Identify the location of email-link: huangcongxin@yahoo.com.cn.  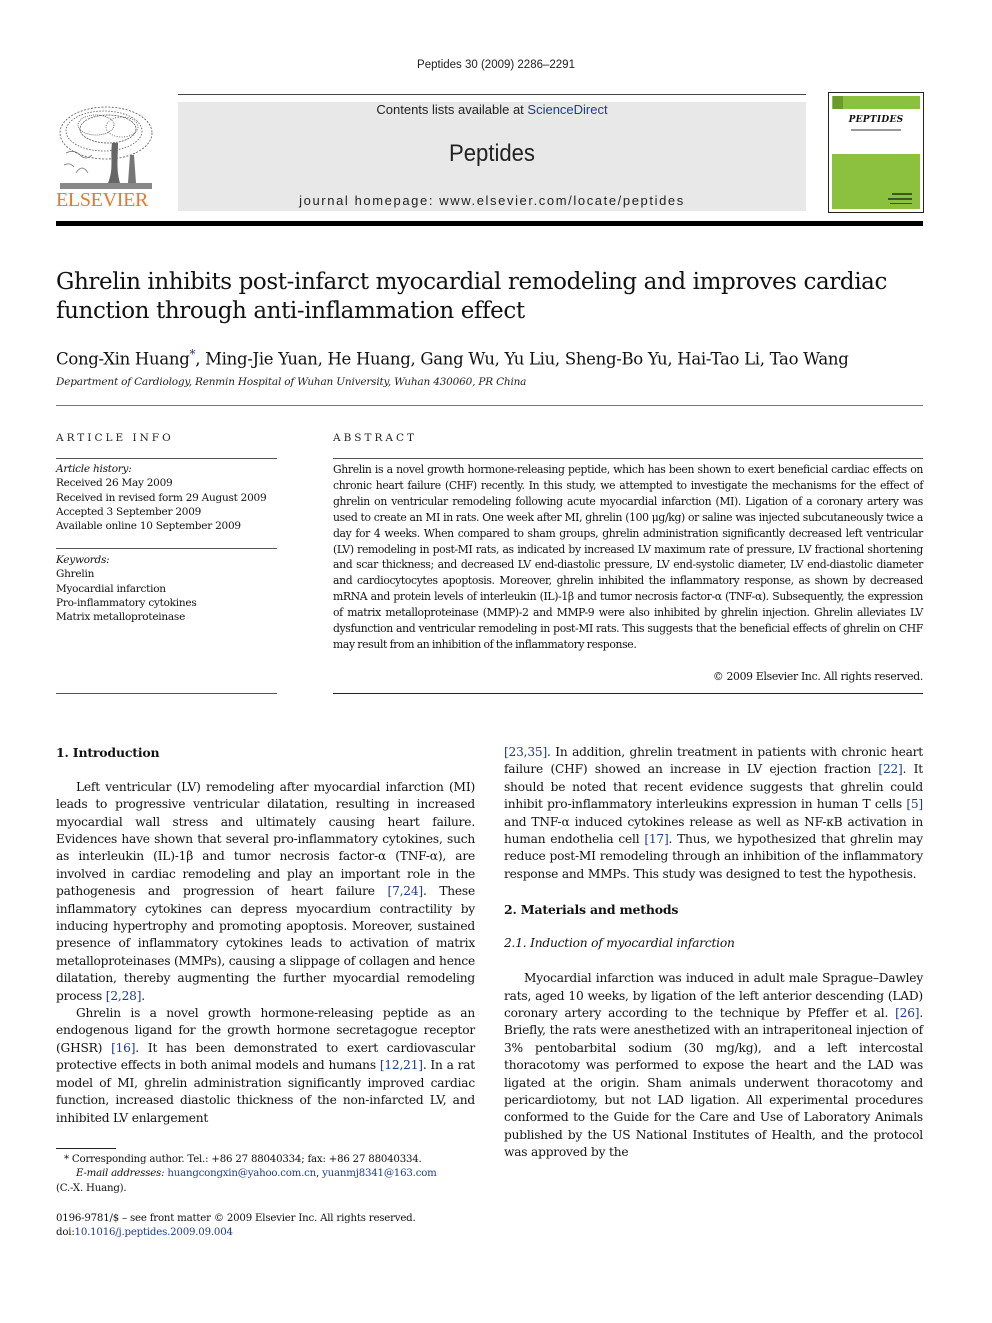
(241, 1173).